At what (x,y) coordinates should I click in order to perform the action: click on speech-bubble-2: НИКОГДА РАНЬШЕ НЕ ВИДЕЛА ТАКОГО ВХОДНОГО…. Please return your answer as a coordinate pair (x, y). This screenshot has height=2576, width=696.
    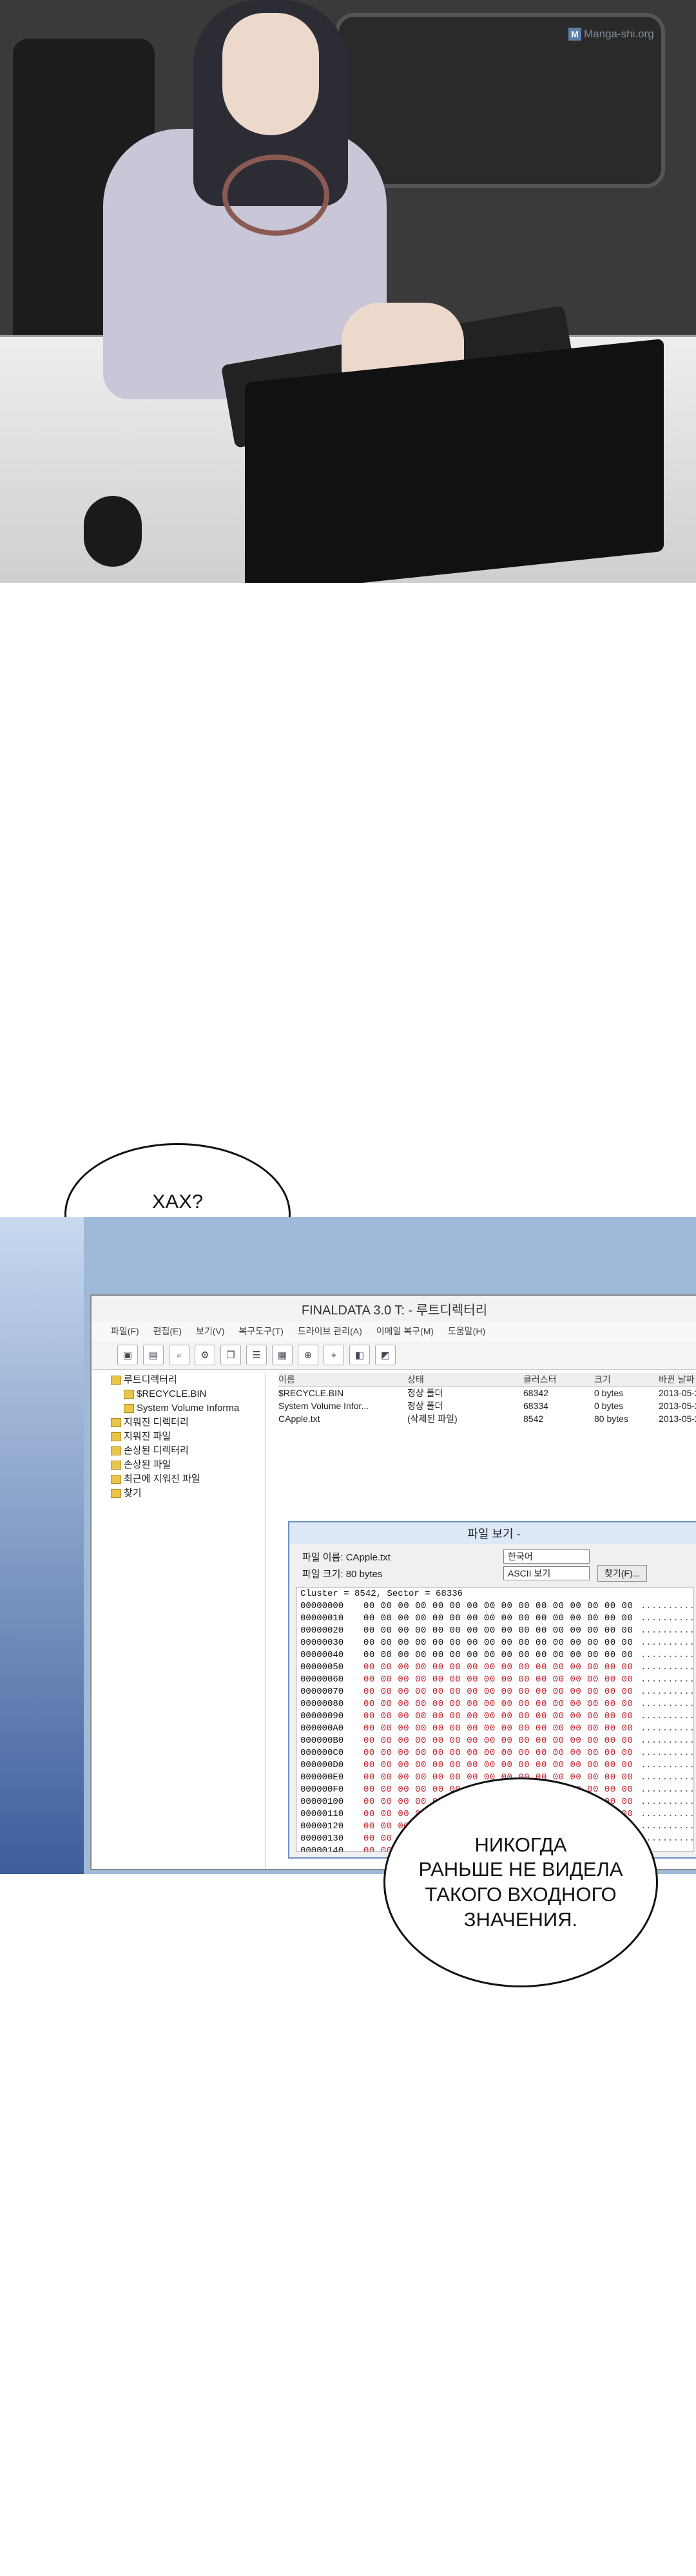
    Looking at the image, I should click on (521, 1882).